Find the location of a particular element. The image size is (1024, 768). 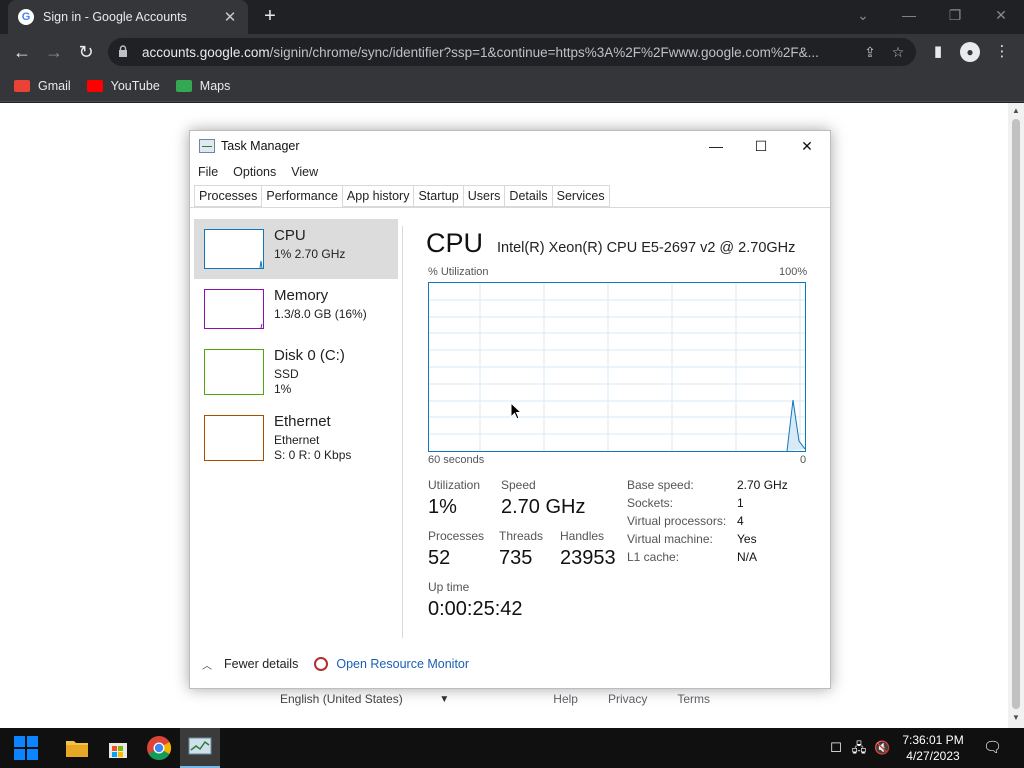

resource-cpu: CPU 1% 2.70 GHz is located at coordinates (296, 249).